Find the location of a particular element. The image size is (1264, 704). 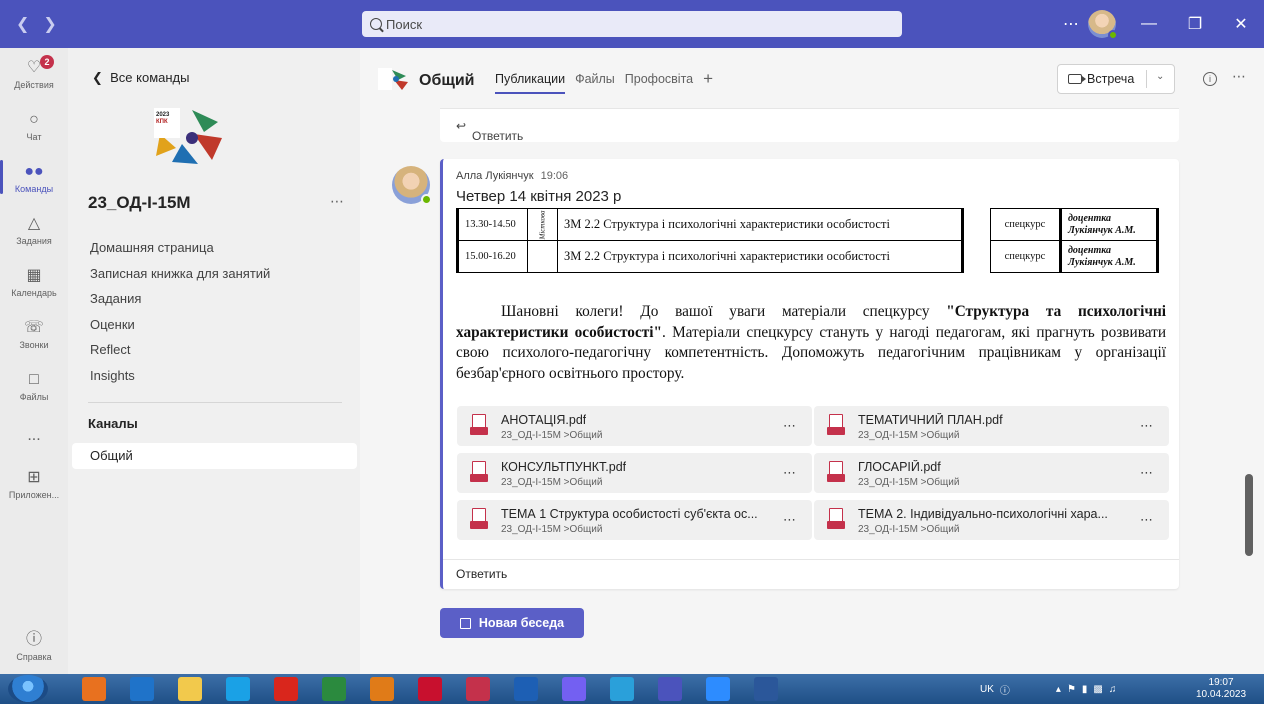

team-more-icon: ⋯ is located at coordinates (337, 201).